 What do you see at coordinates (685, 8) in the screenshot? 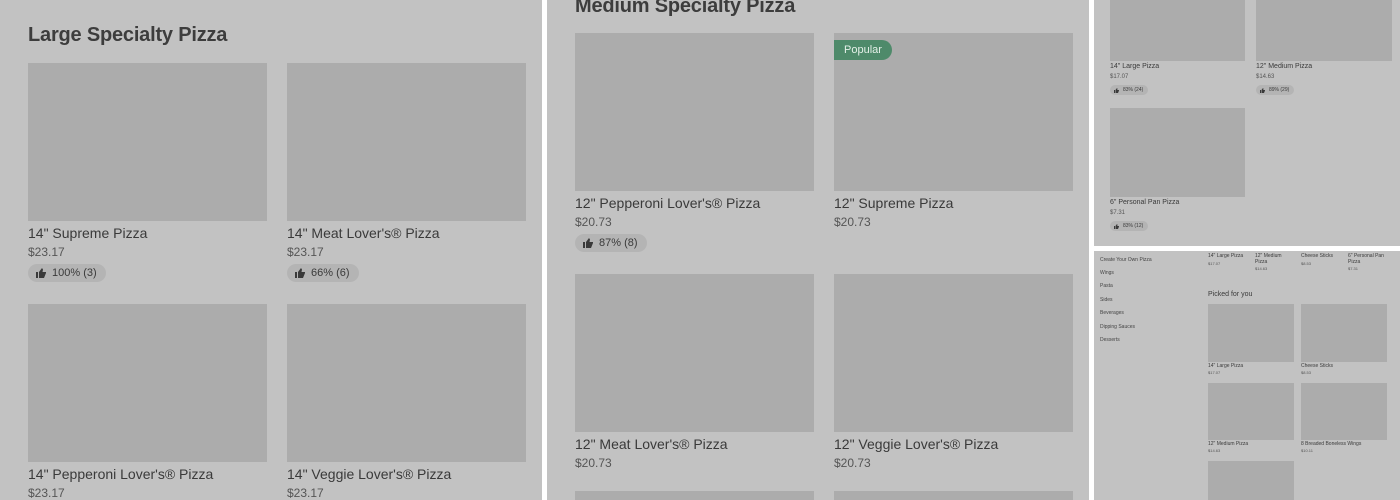
I see `section-title: Medium Specialty Pizza` at bounding box center [685, 8].